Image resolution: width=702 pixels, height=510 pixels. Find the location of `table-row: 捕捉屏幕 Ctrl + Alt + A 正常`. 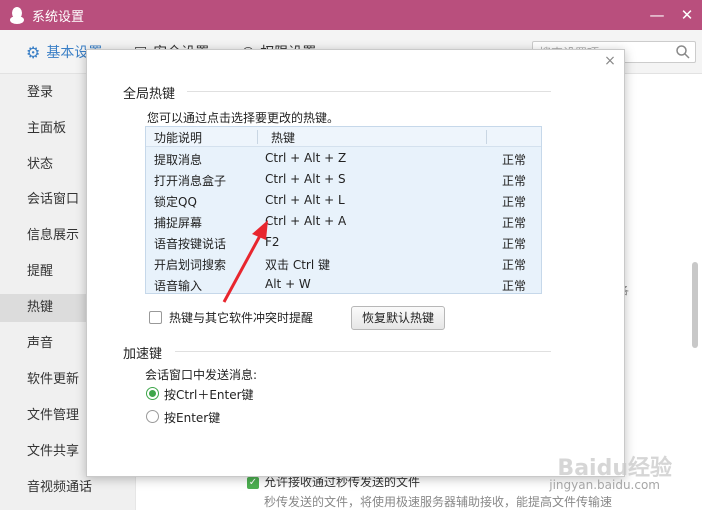

table-row: 捕捉屏幕 Ctrl + Alt + A 正常 is located at coordinates (343, 221).